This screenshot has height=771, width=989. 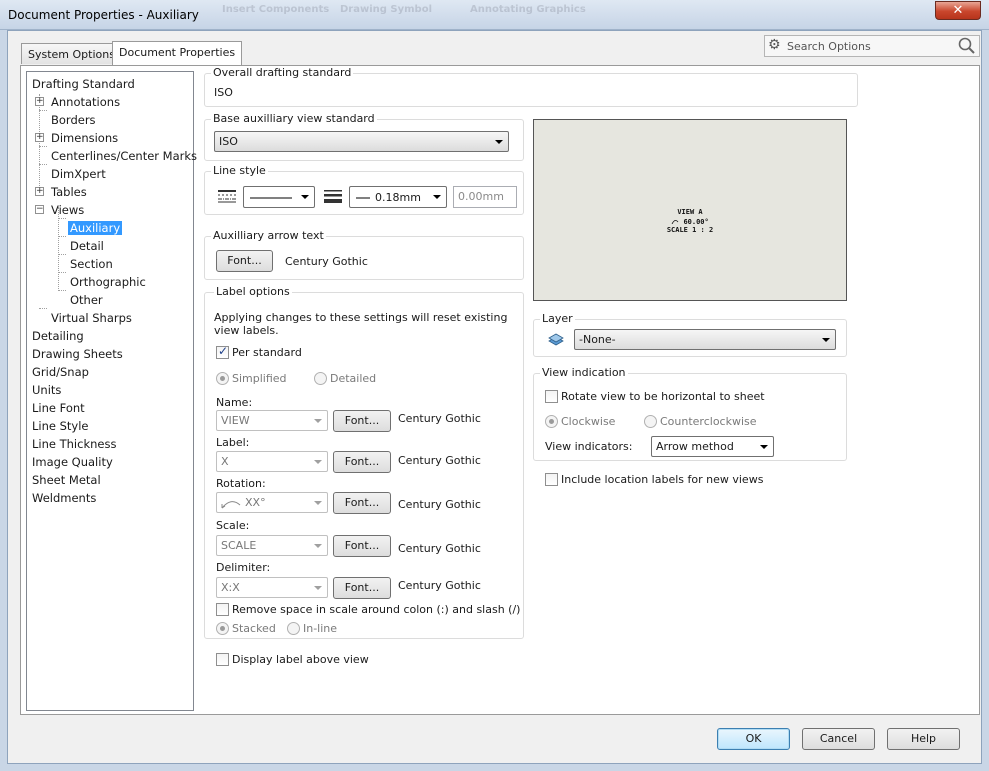 What do you see at coordinates (233, 442) in the screenshot?
I see `label-label: Label:` at bounding box center [233, 442].